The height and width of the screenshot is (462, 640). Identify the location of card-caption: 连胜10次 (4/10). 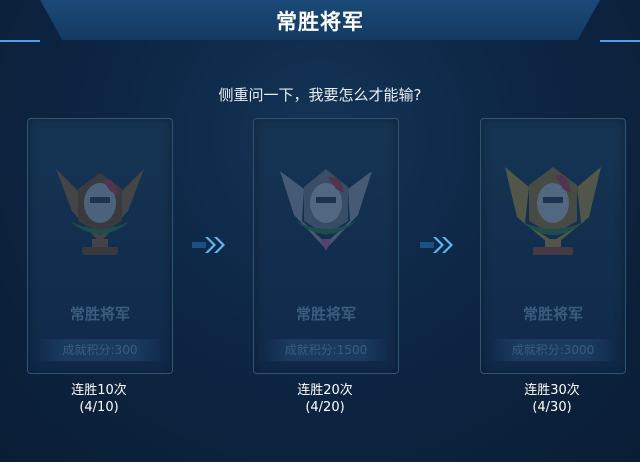
(99, 399).